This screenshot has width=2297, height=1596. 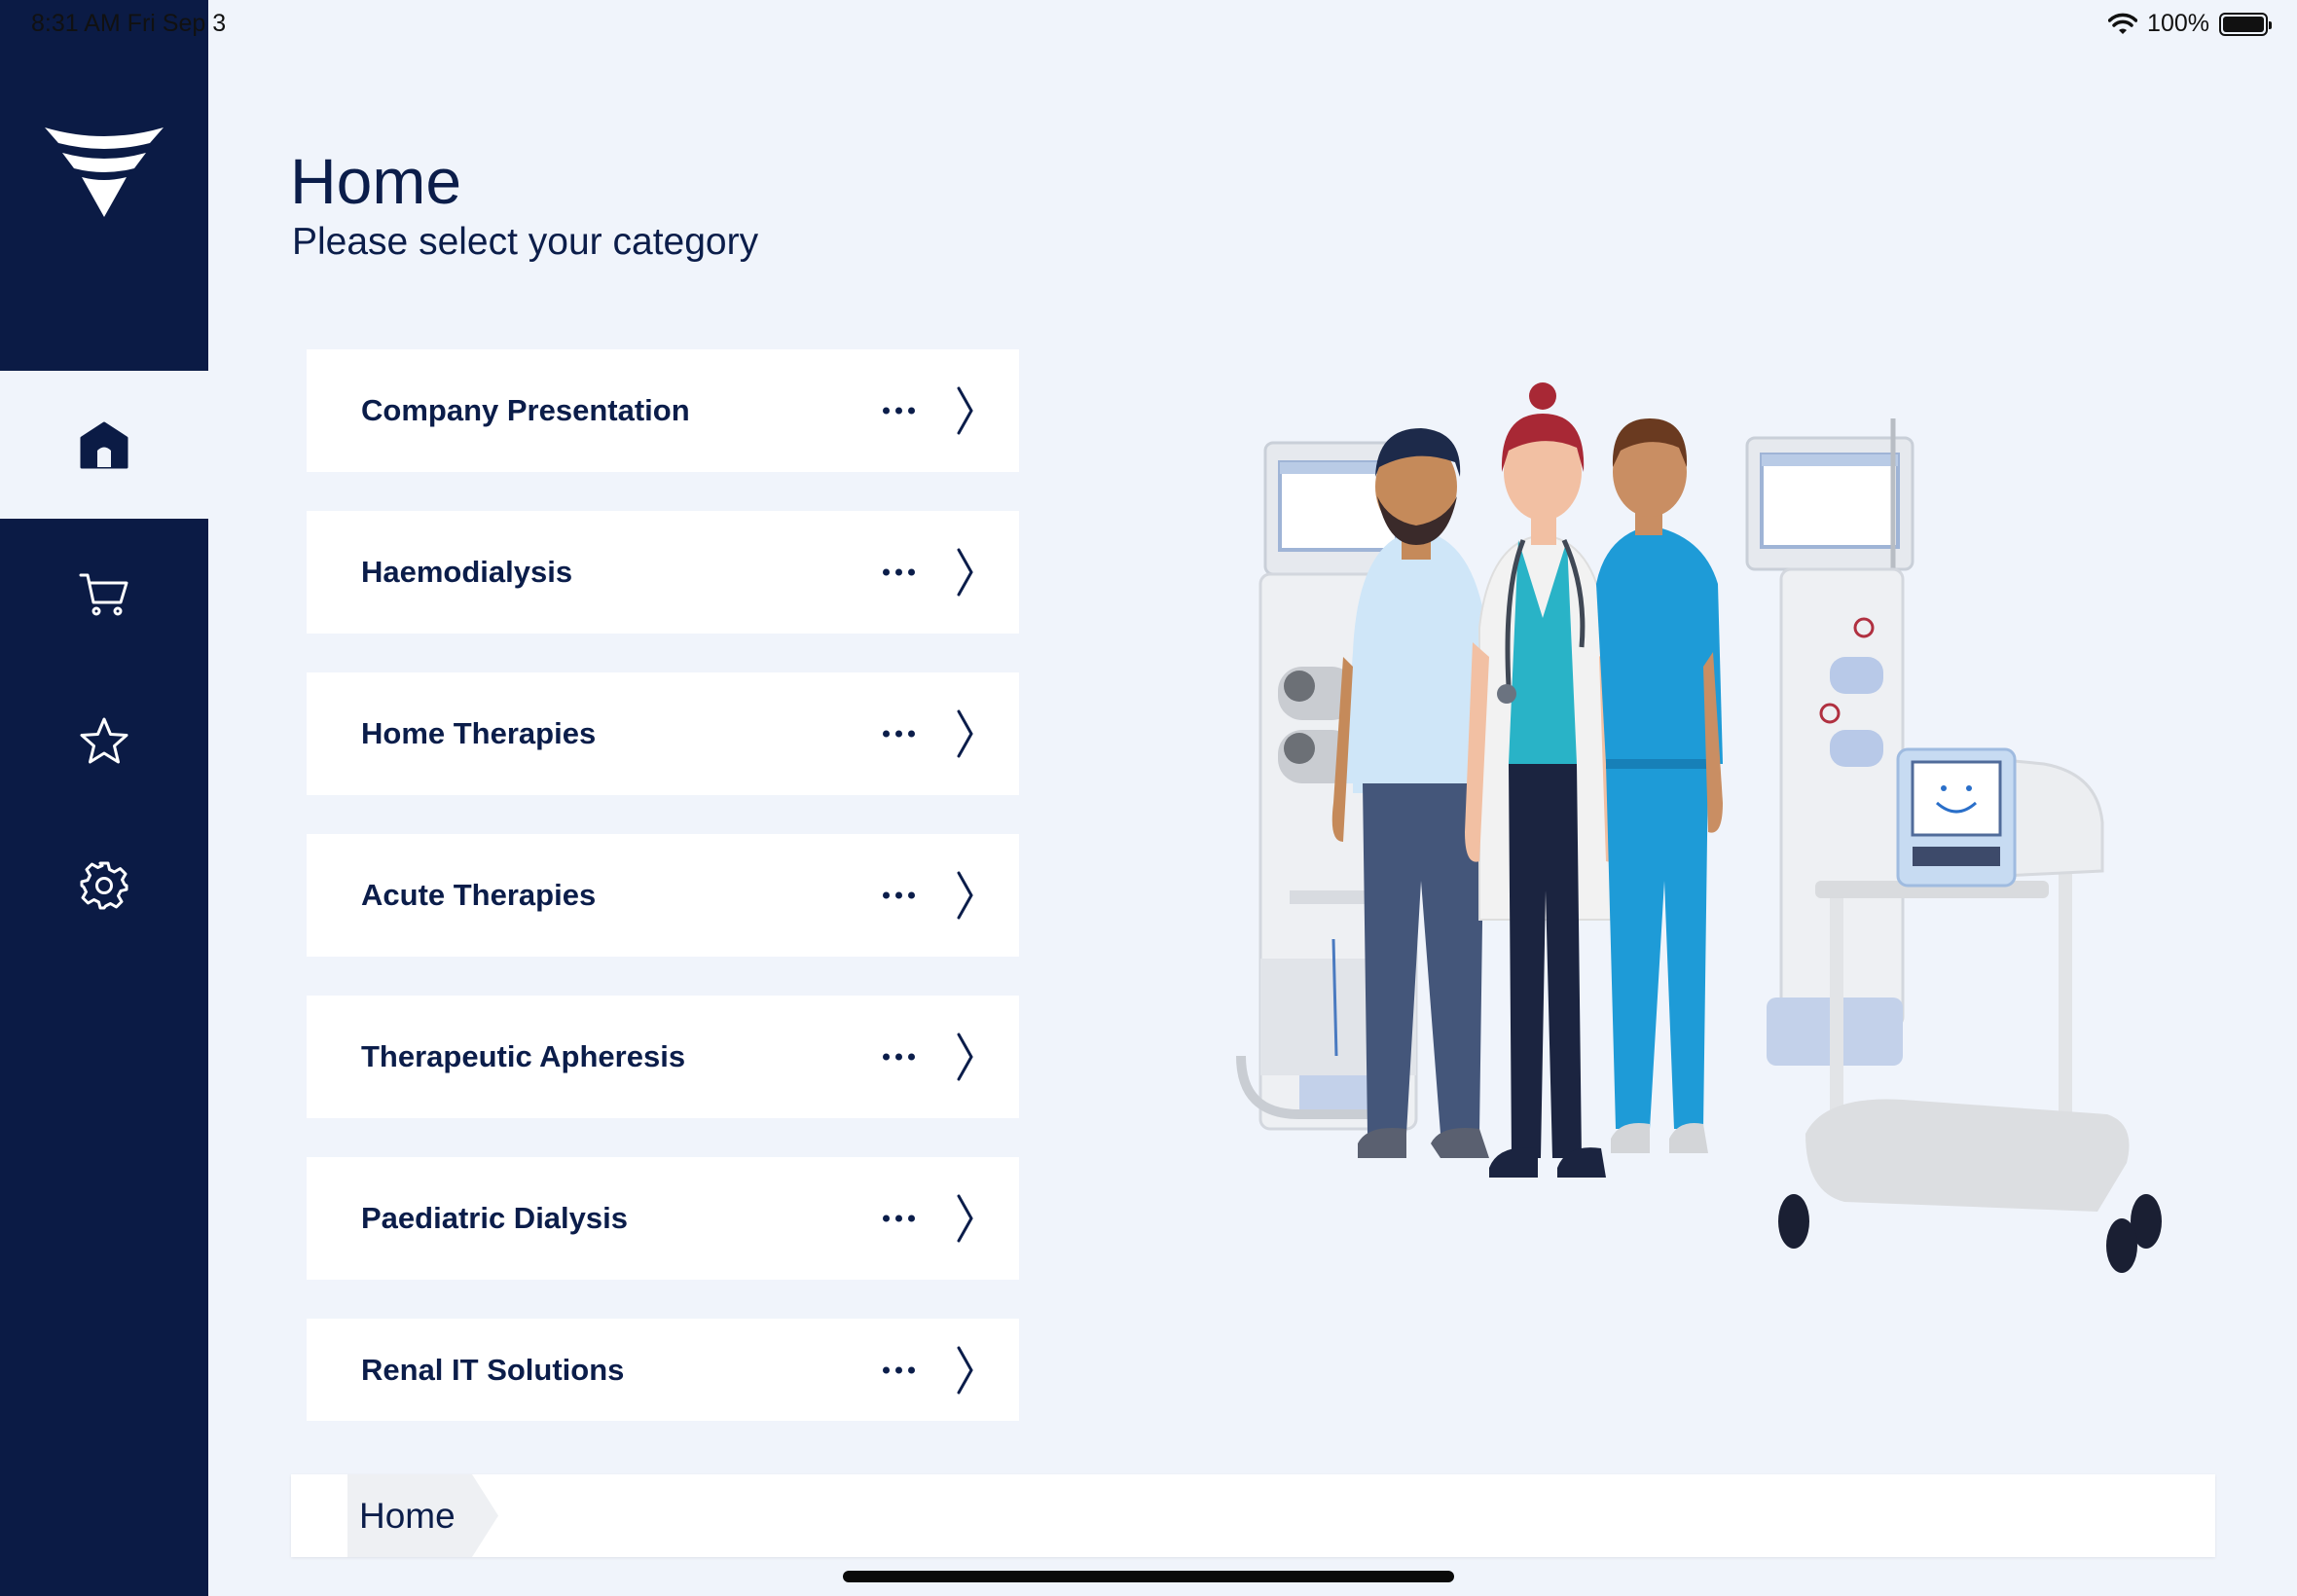 I want to click on status-bar: 8:31 AM Fri Sep 3 100%, so click(x=1148, y=23).